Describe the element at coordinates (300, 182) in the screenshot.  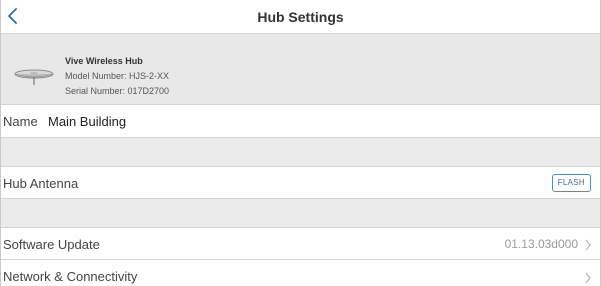
I see `hub-antenna-row: Hub Antenna FLASH` at that location.